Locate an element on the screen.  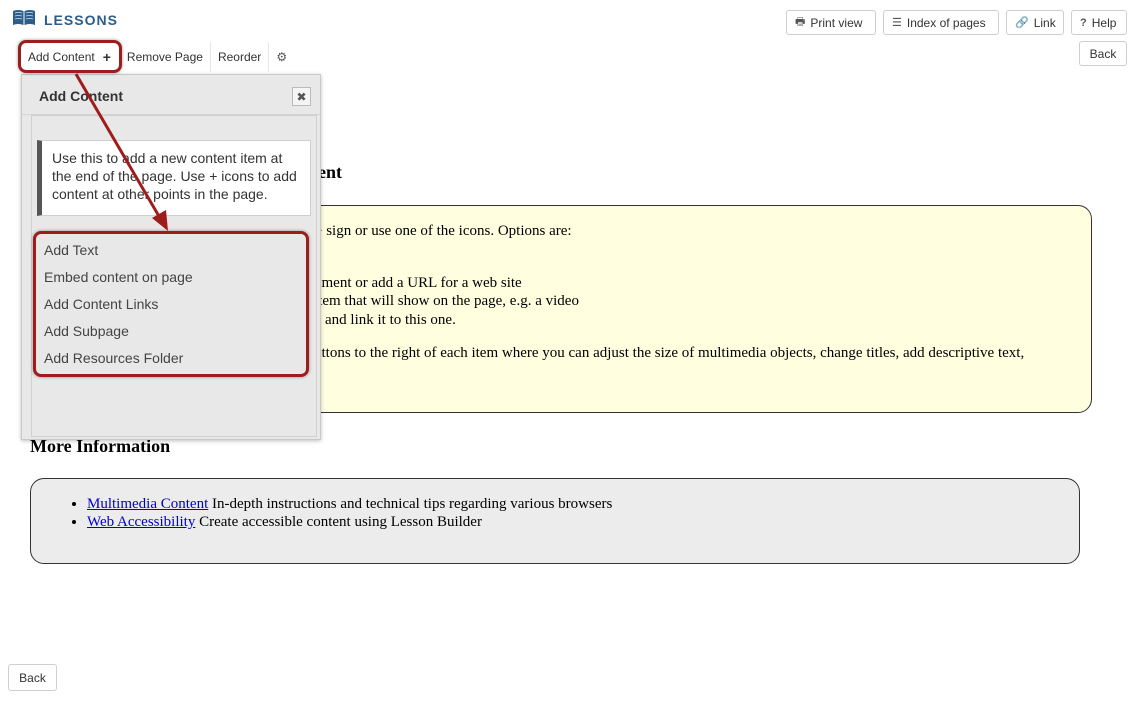
back-button-bottom: Back is located at coordinates (32, 677).